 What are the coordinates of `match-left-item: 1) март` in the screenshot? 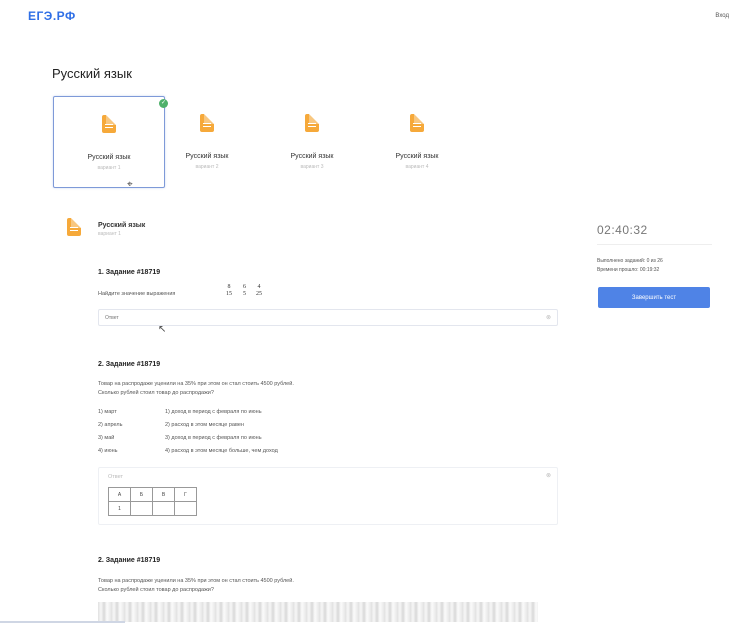 It's located at (107, 412).